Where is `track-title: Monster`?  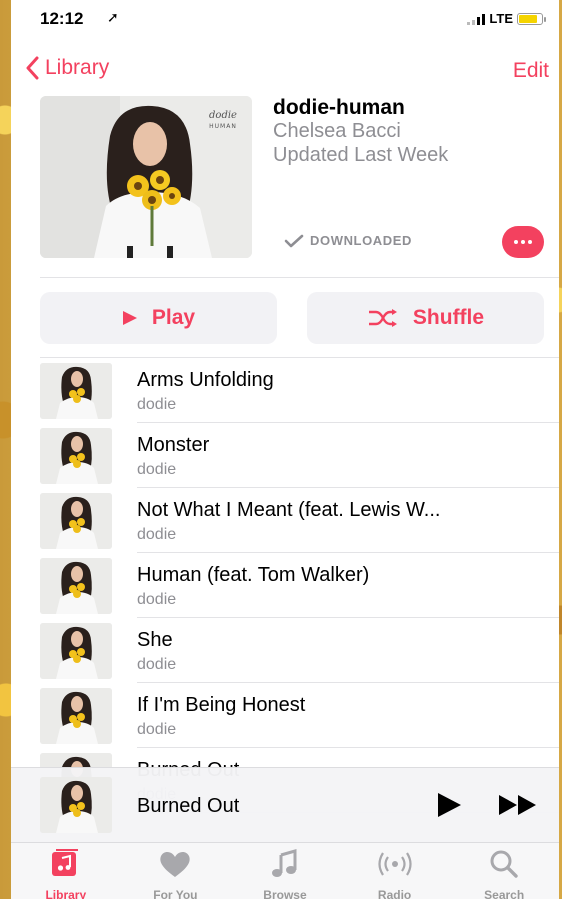
track-title: Monster is located at coordinates (173, 445).